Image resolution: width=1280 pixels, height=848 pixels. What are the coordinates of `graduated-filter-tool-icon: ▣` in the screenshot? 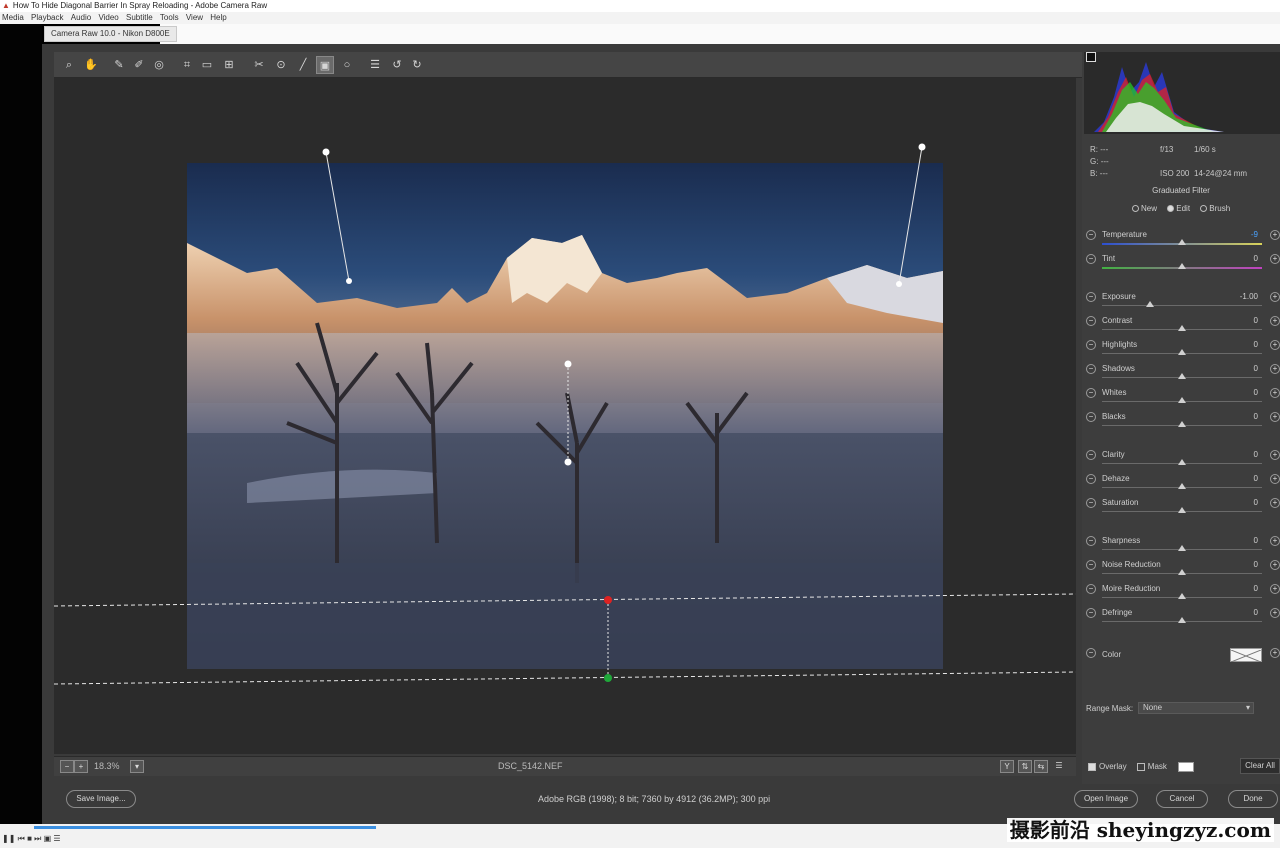 It's located at (325, 65).